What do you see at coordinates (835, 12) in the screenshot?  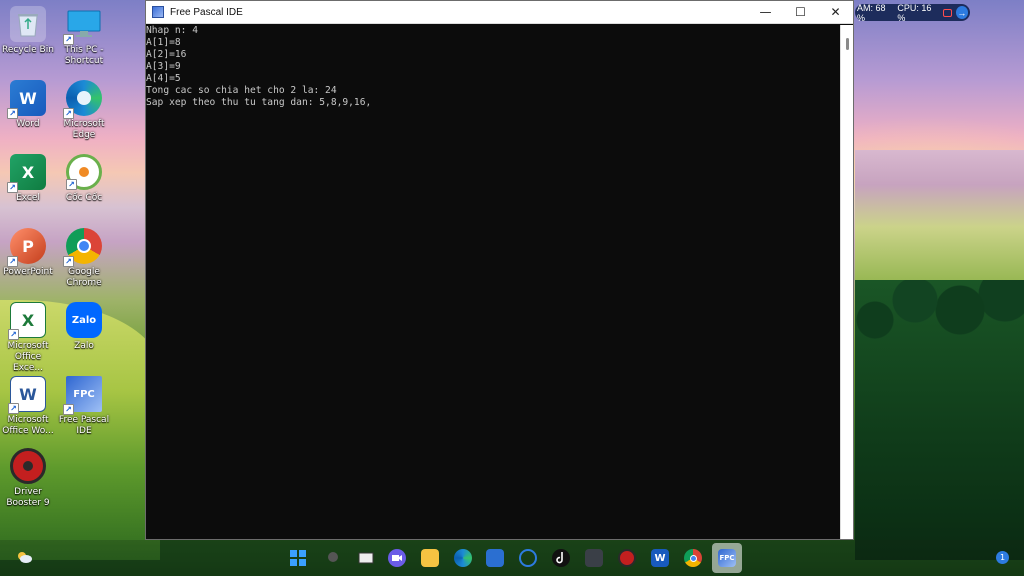 I see `close-button: ✕` at bounding box center [835, 12].